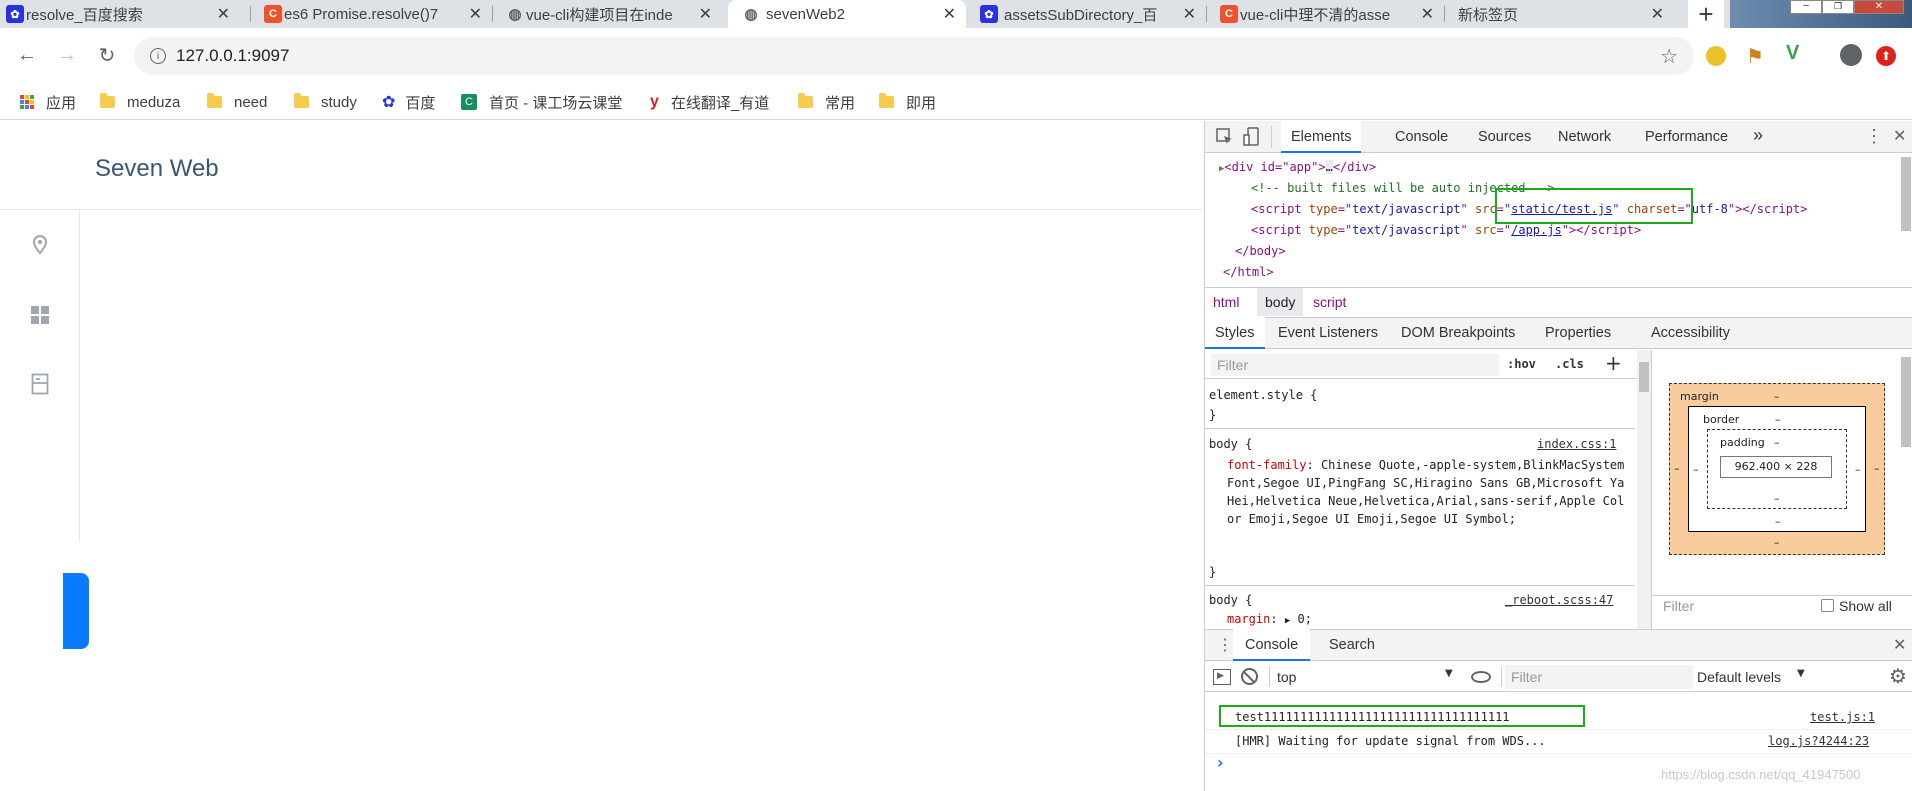 Image resolution: width=1912 pixels, height=791 pixels. I want to click on document-icon, so click(40, 384).